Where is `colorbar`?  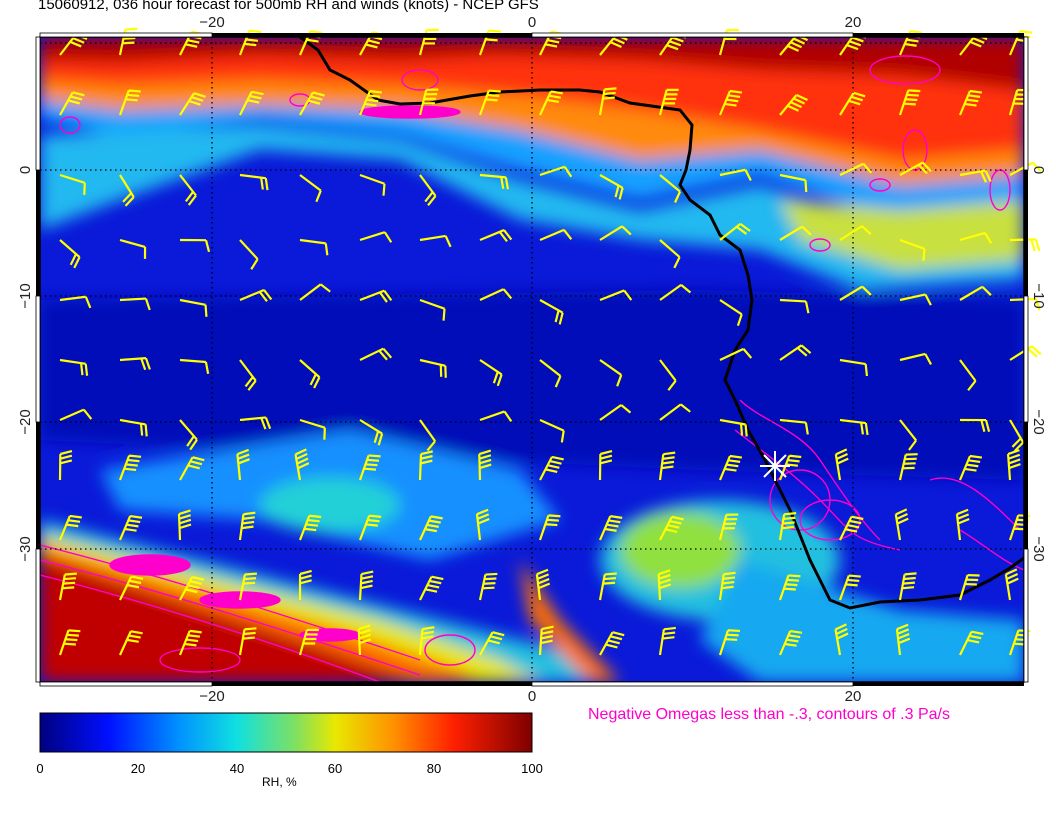 colorbar is located at coordinates (286, 732).